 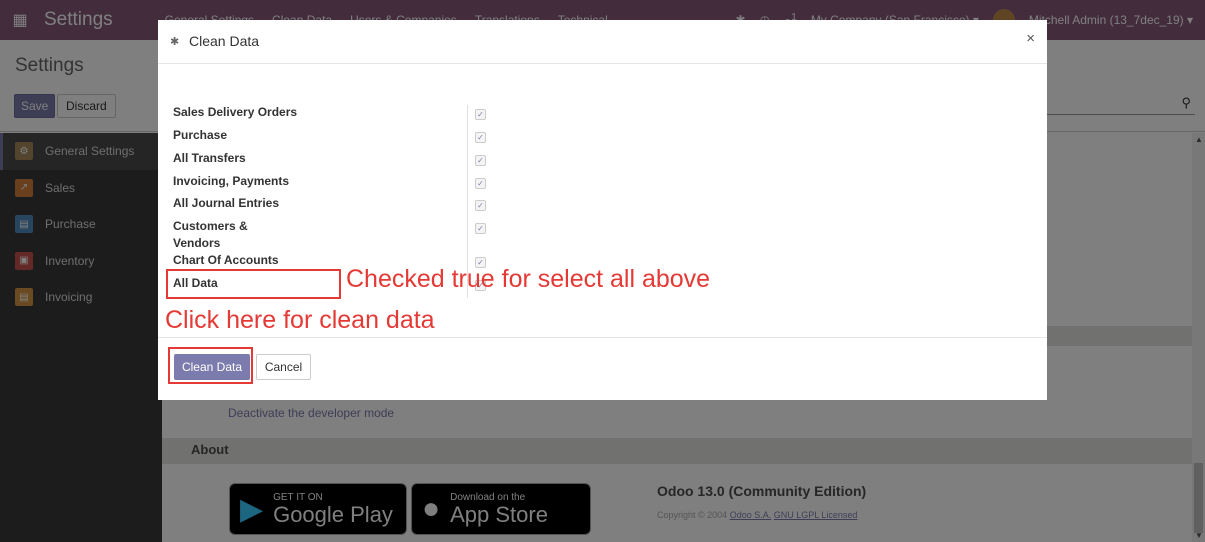 I want to click on all-data-highlight, so click(x=253, y=284).